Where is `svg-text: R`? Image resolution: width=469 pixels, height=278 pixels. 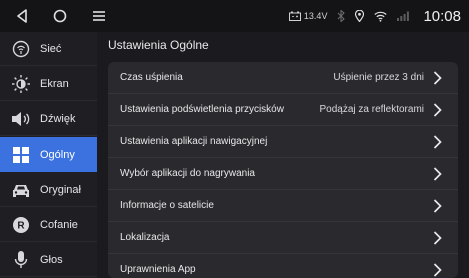 svg-text: R is located at coordinates (21, 225).